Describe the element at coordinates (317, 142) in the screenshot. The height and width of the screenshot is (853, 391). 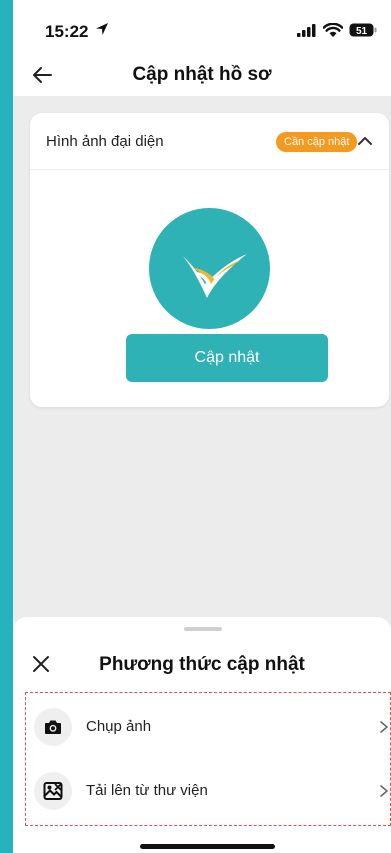
I see `status-badge: Cần cập nhật` at that location.